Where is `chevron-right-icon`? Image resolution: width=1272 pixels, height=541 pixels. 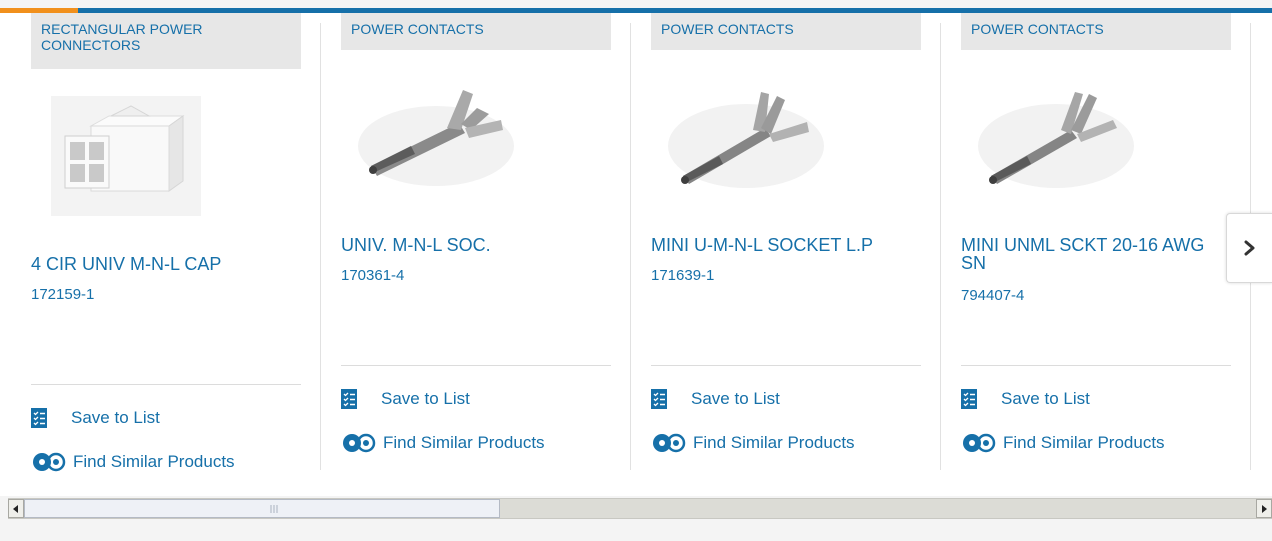
chevron-right-icon is located at coordinates (1249, 248).